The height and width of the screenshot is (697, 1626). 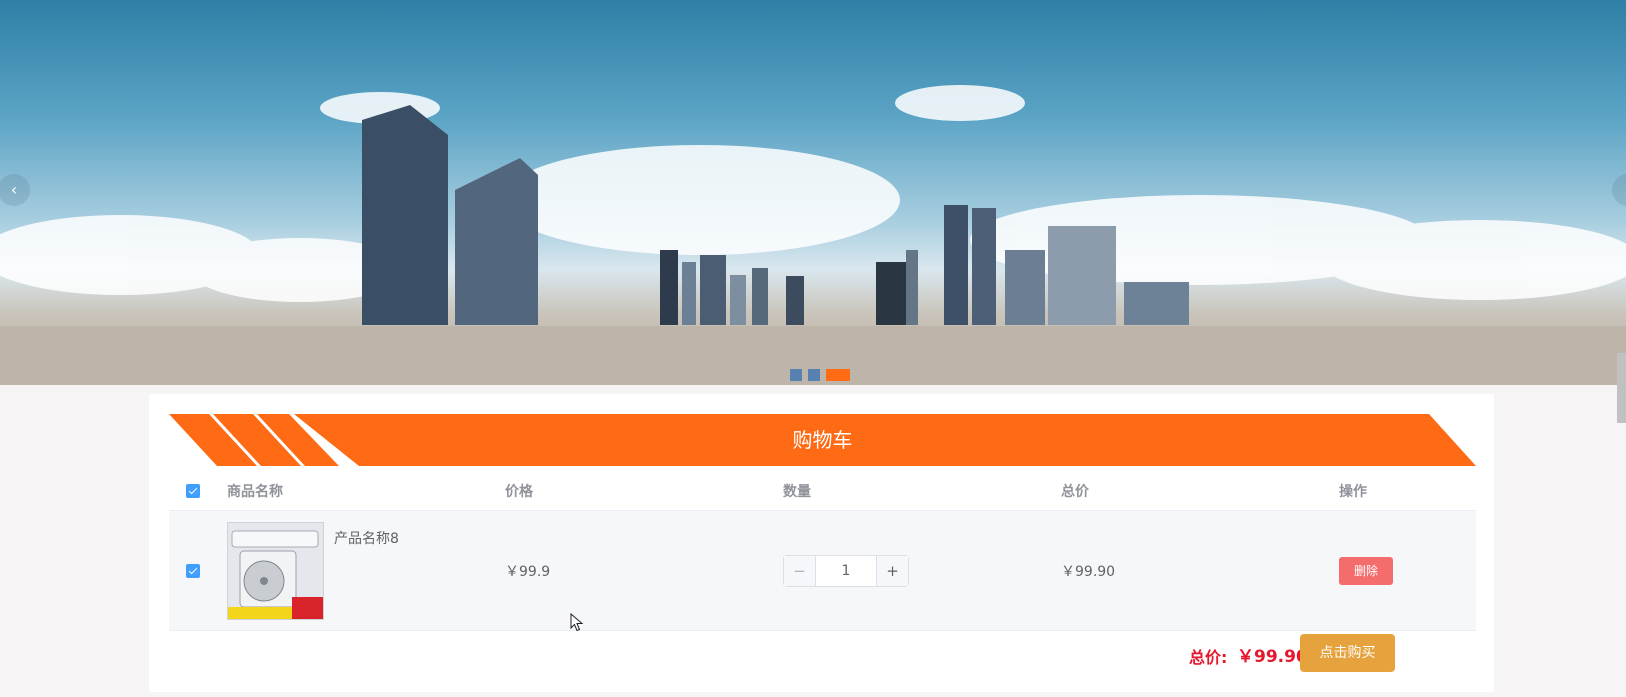 What do you see at coordinates (193, 490) in the screenshot?
I see `select-all-checkbox` at bounding box center [193, 490].